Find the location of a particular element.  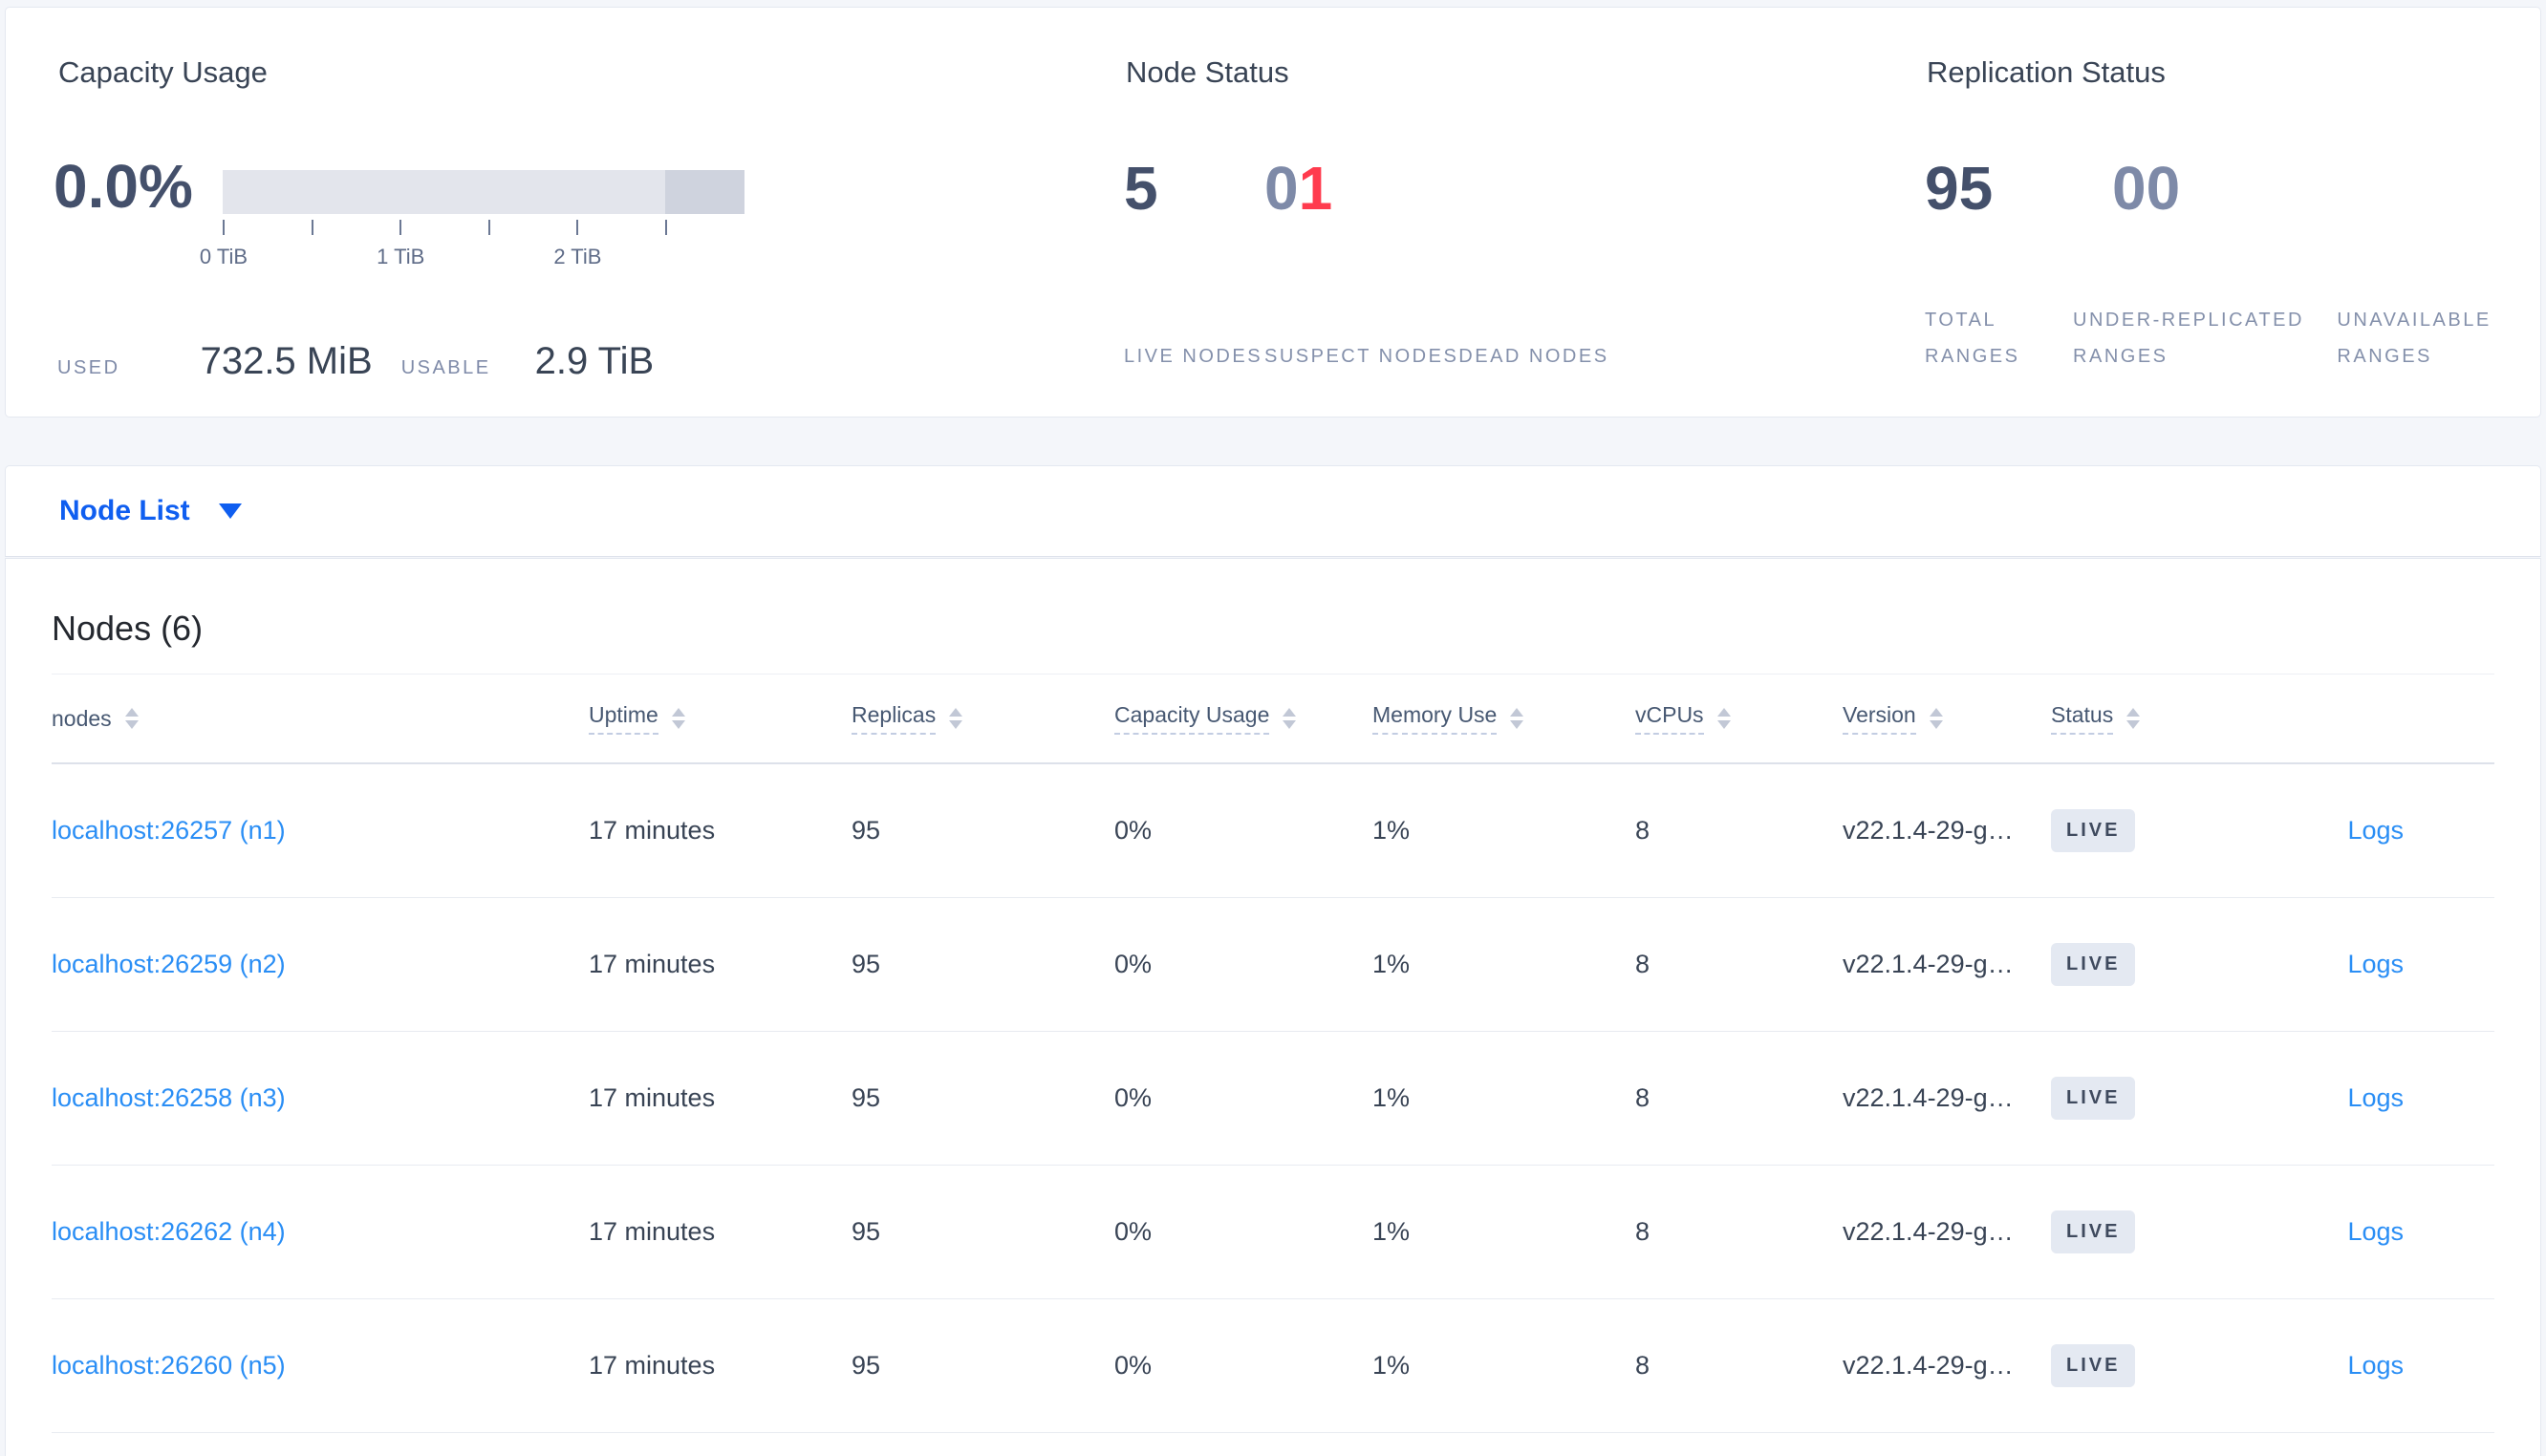

replication-status-label: TOTAL RANGES is located at coordinates (1972, 338).